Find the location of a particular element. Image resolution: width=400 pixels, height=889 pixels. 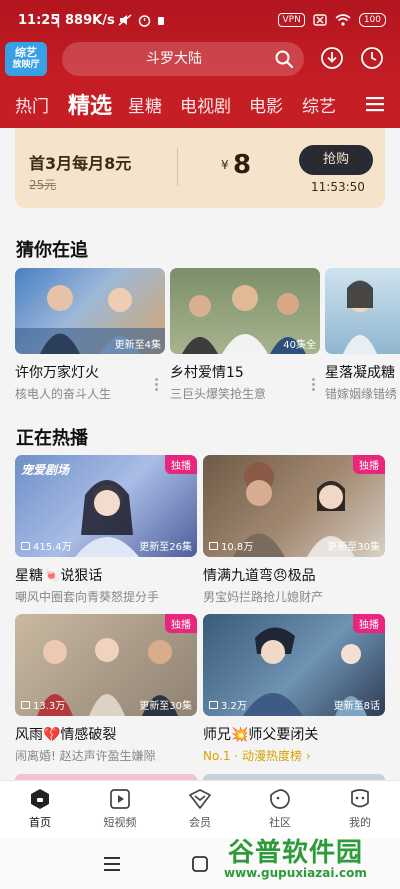

episode-badge: 更新至8话 is located at coordinates (356, 706).